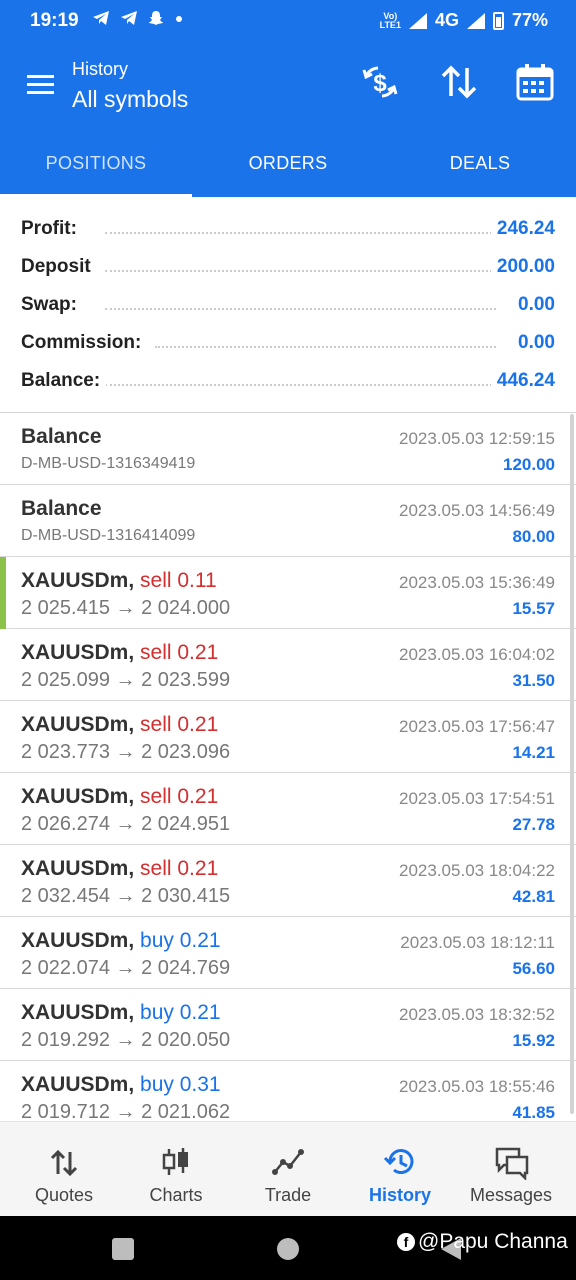  I want to click on deal-time: 2023.05.03 14:56:49, so click(477, 510).